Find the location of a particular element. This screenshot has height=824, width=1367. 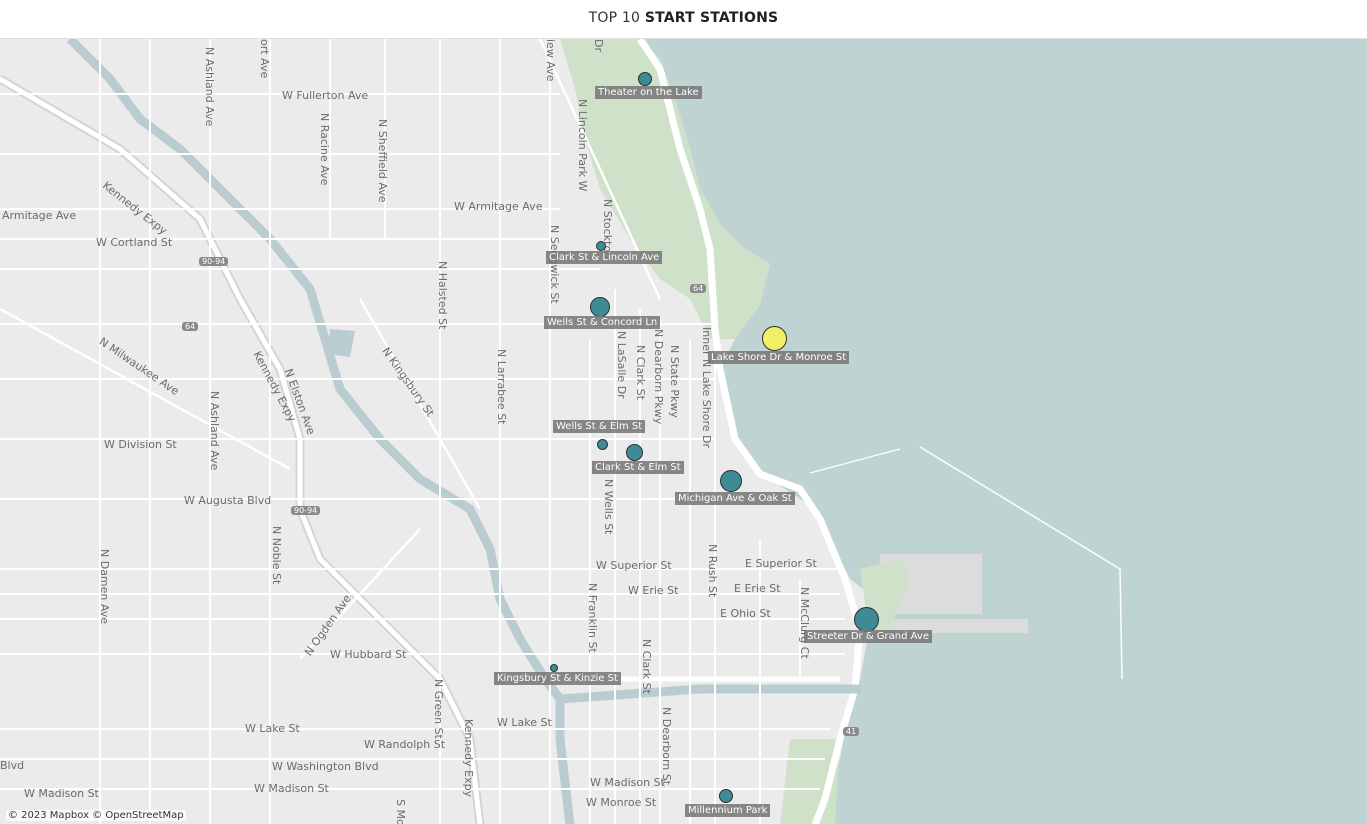

street-label: N Lincoln Park W is located at coordinates (582, 145).